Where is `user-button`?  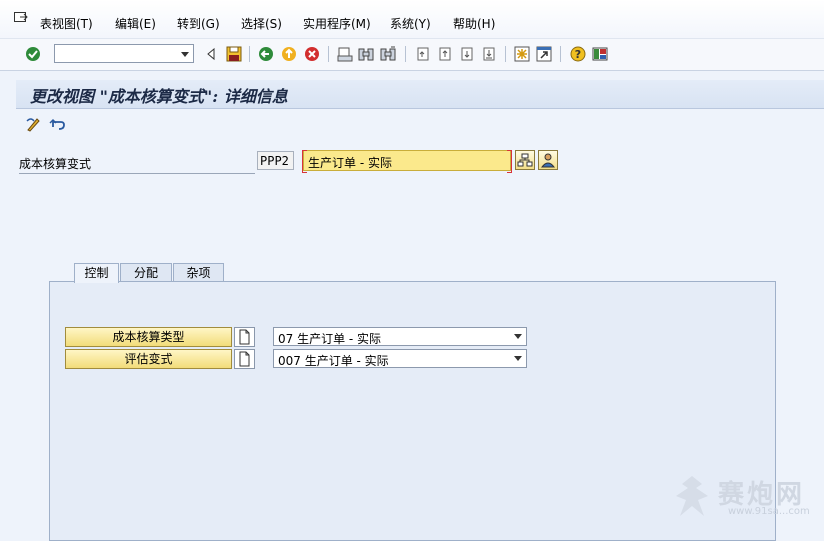 user-button is located at coordinates (548, 160).